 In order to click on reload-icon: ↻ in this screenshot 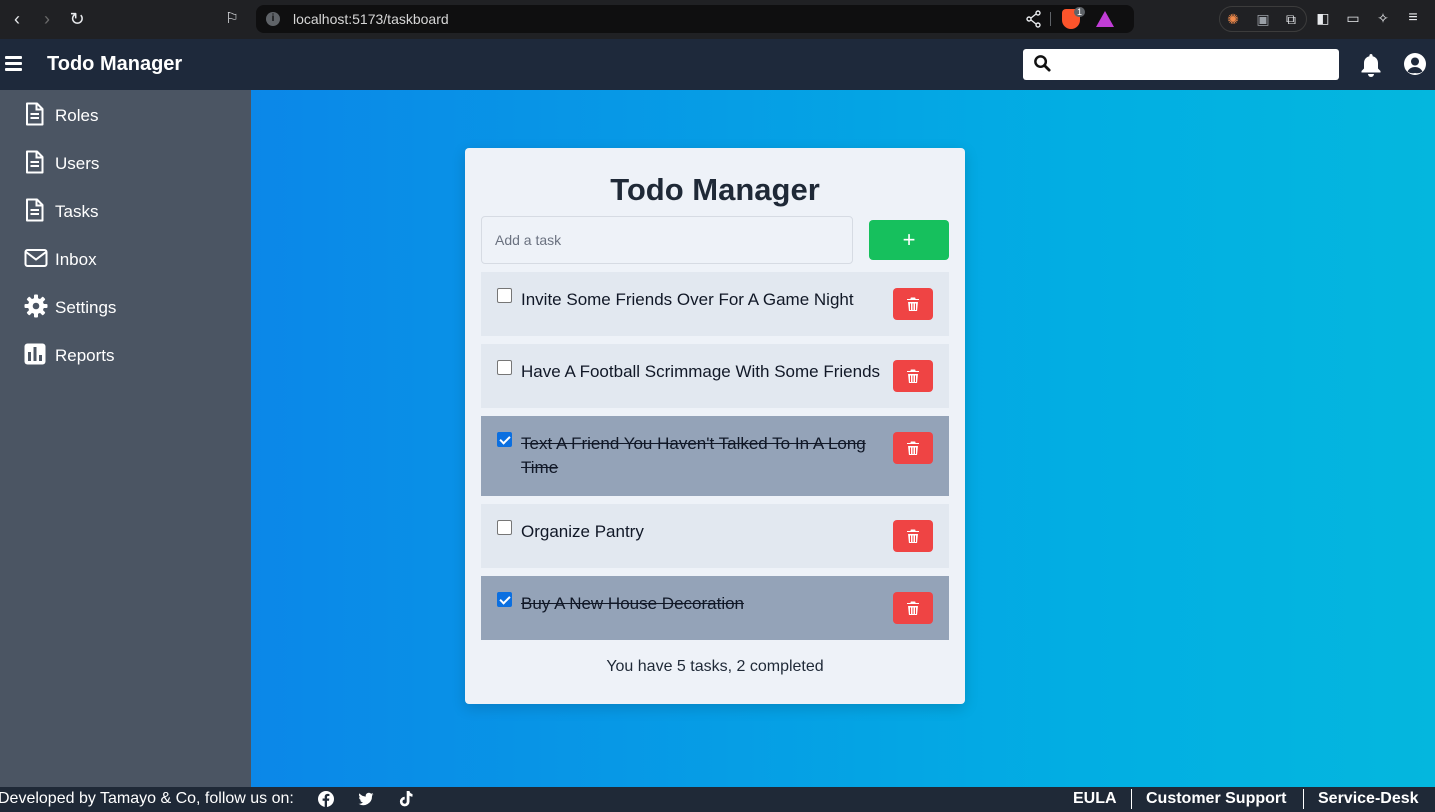, I will do `click(77, 19)`.